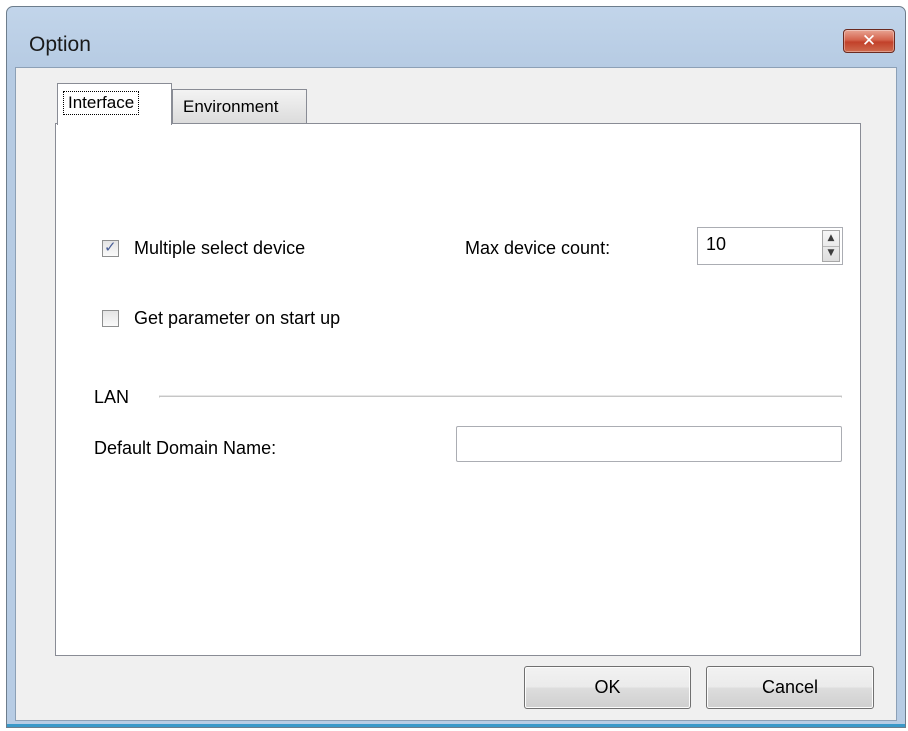  Describe the element at coordinates (770, 246) in the screenshot. I see `max-device-count-spinner: 10 ▲ ▼` at that location.